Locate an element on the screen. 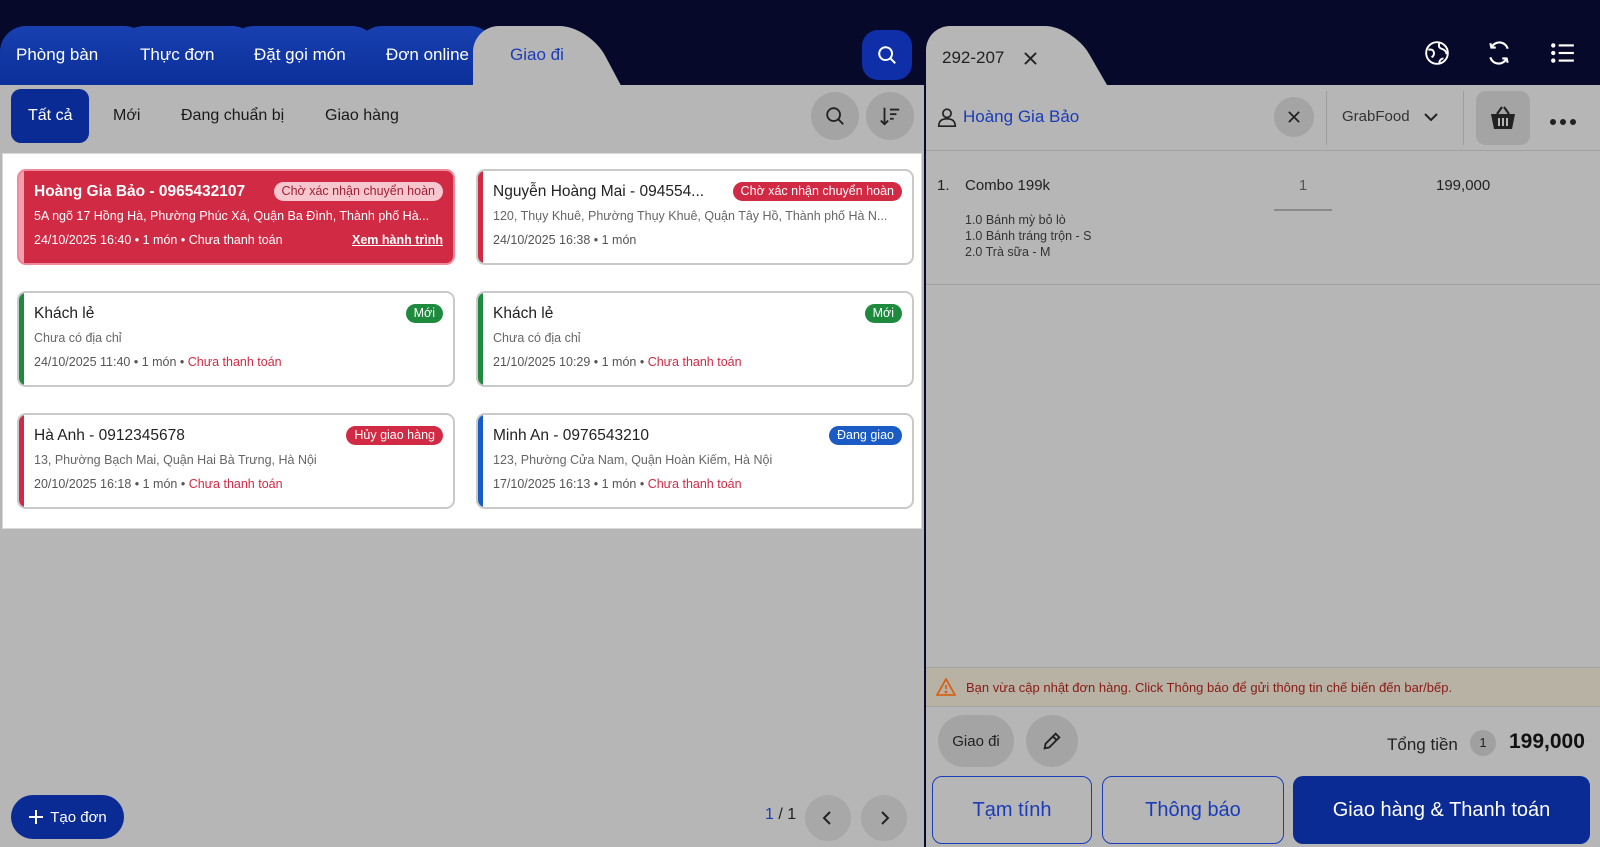 This screenshot has height=847, width=1600. pencil-icon is located at coordinates (1052, 741).